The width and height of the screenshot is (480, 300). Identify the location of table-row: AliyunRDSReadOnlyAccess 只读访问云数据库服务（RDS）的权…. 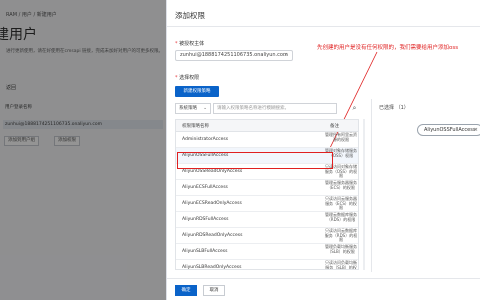
(267, 236).